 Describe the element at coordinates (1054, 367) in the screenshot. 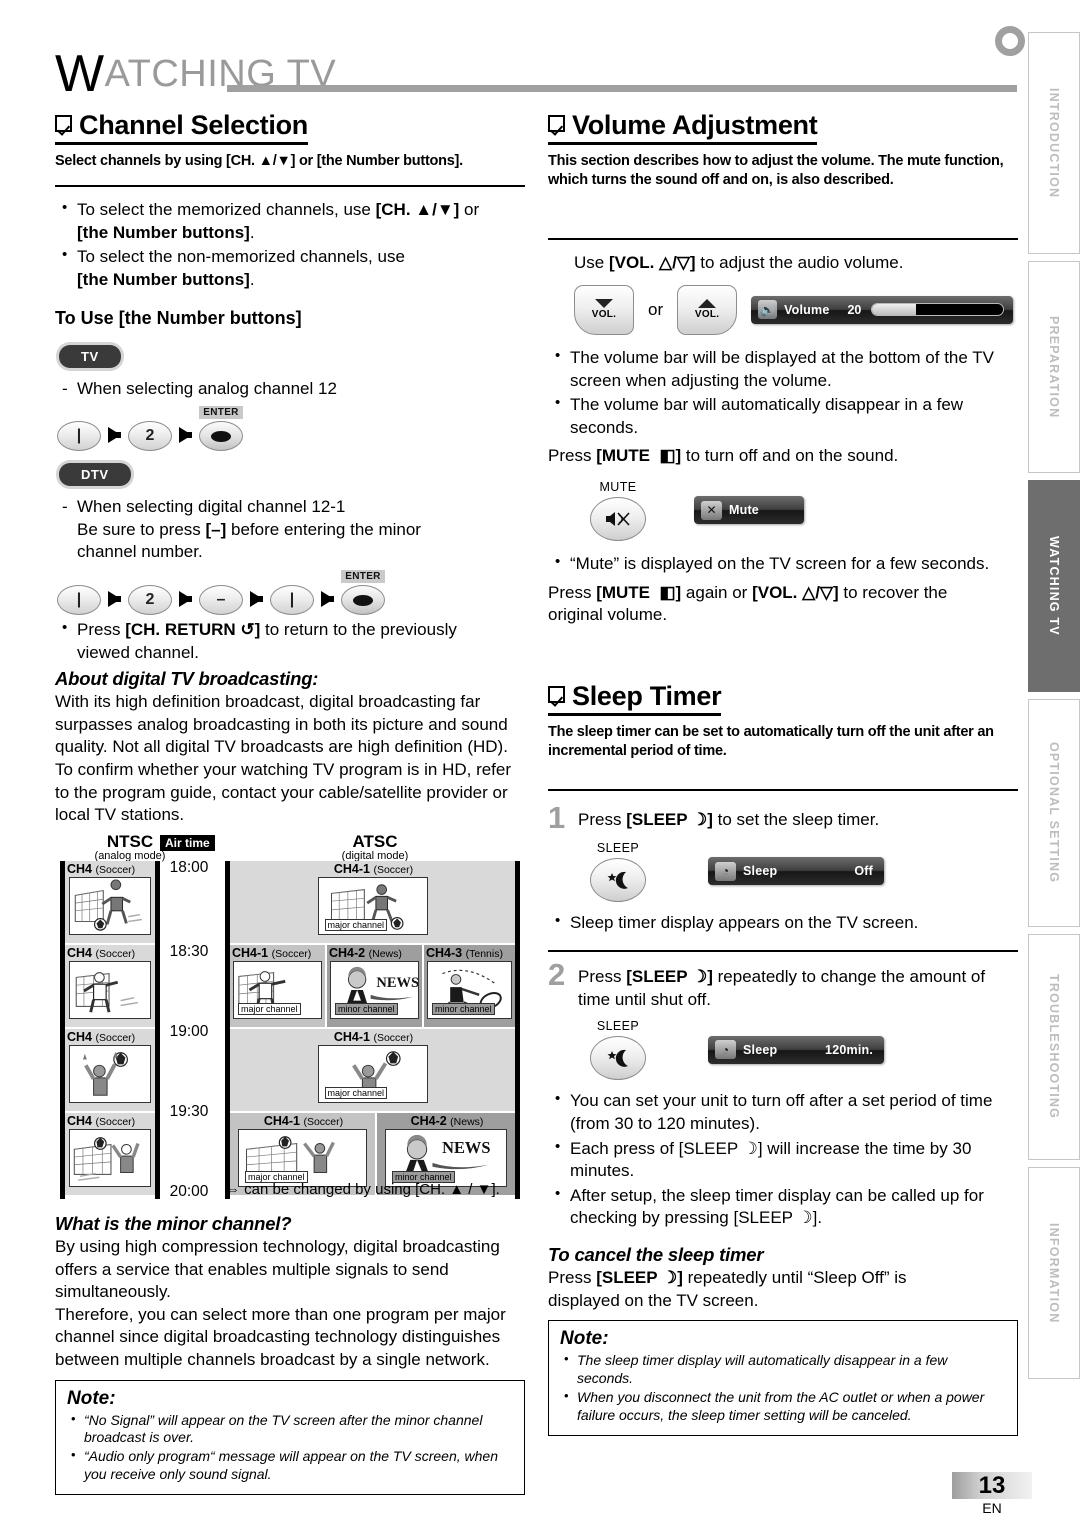

I see `sidebar-item-preparation: PREPARATION` at that location.